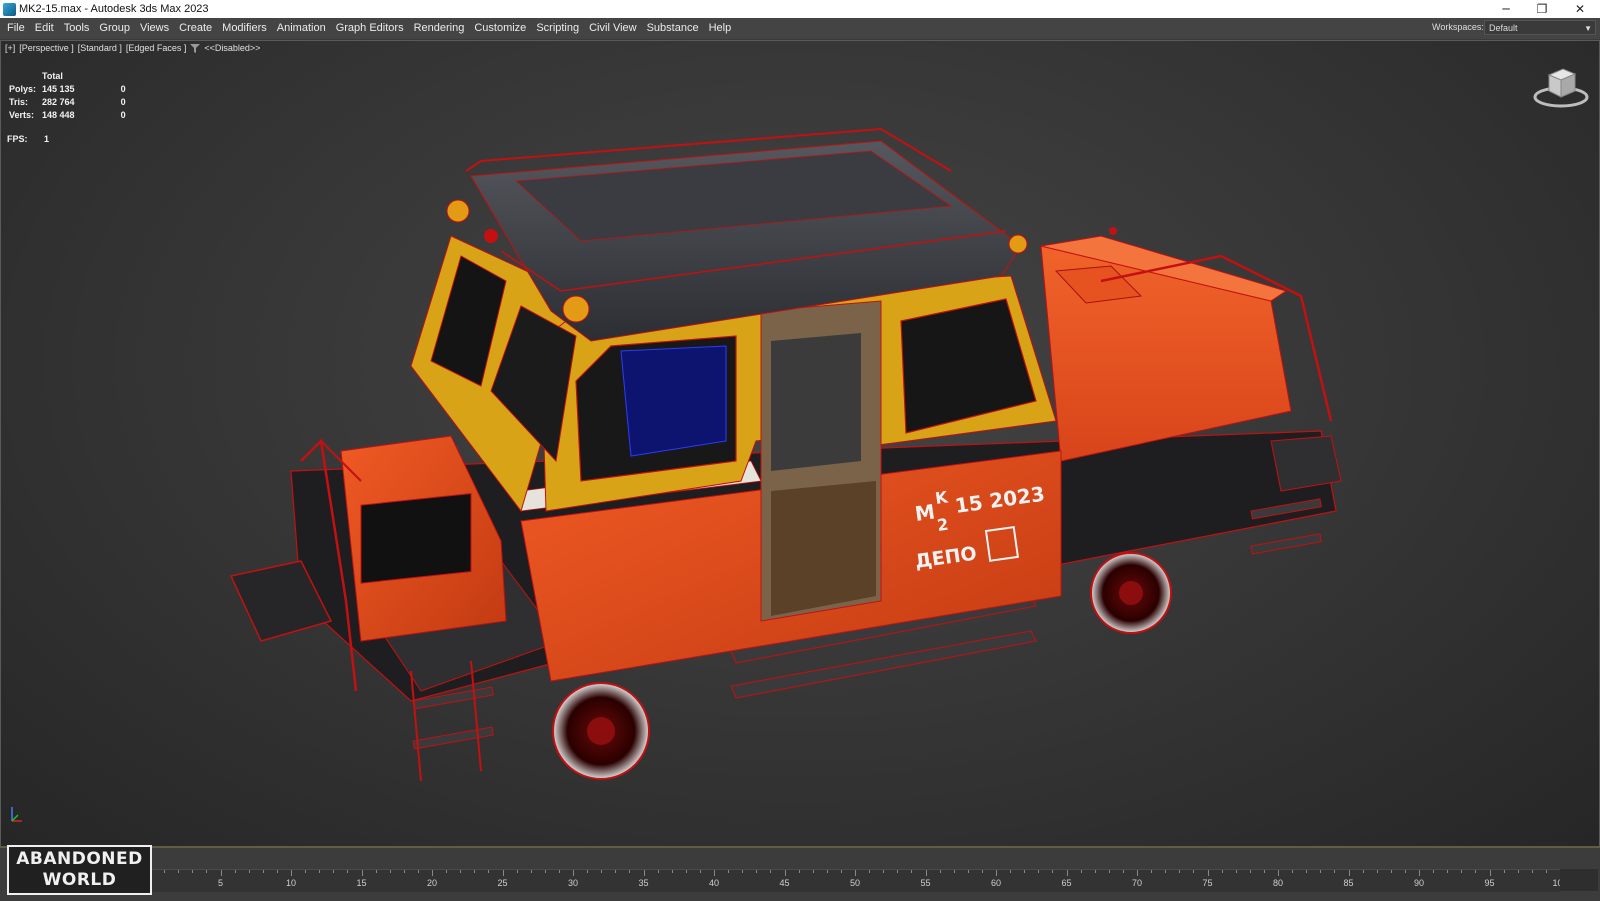 This screenshot has height=901, width=1600. What do you see at coordinates (370, 28) in the screenshot?
I see `menu-graph-editors: Graph Editors` at bounding box center [370, 28].